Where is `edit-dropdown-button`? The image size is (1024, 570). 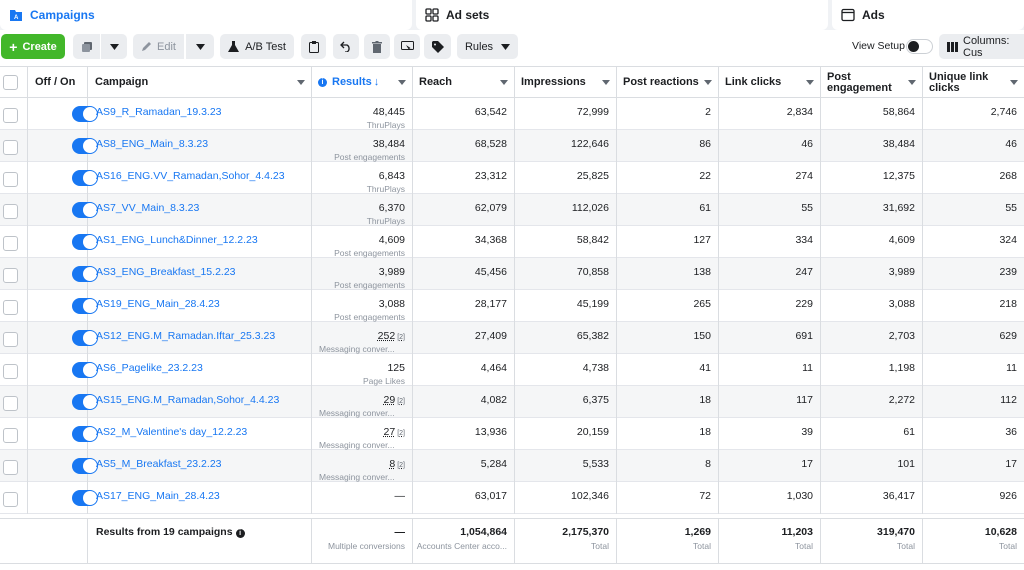 edit-dropdown-button is located at coordinates (200, 46).